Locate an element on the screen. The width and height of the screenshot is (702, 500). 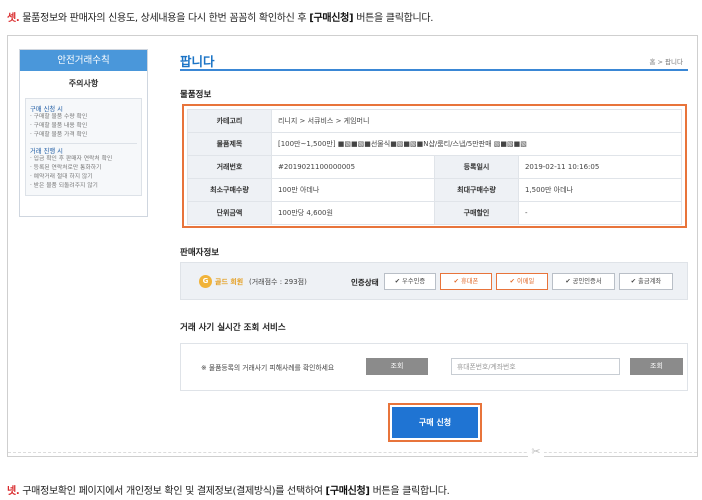
table-row: 최소구매수량 100만 아데나 최대구매수량 1,500만 아데나 is located at coordinates (435, 190).